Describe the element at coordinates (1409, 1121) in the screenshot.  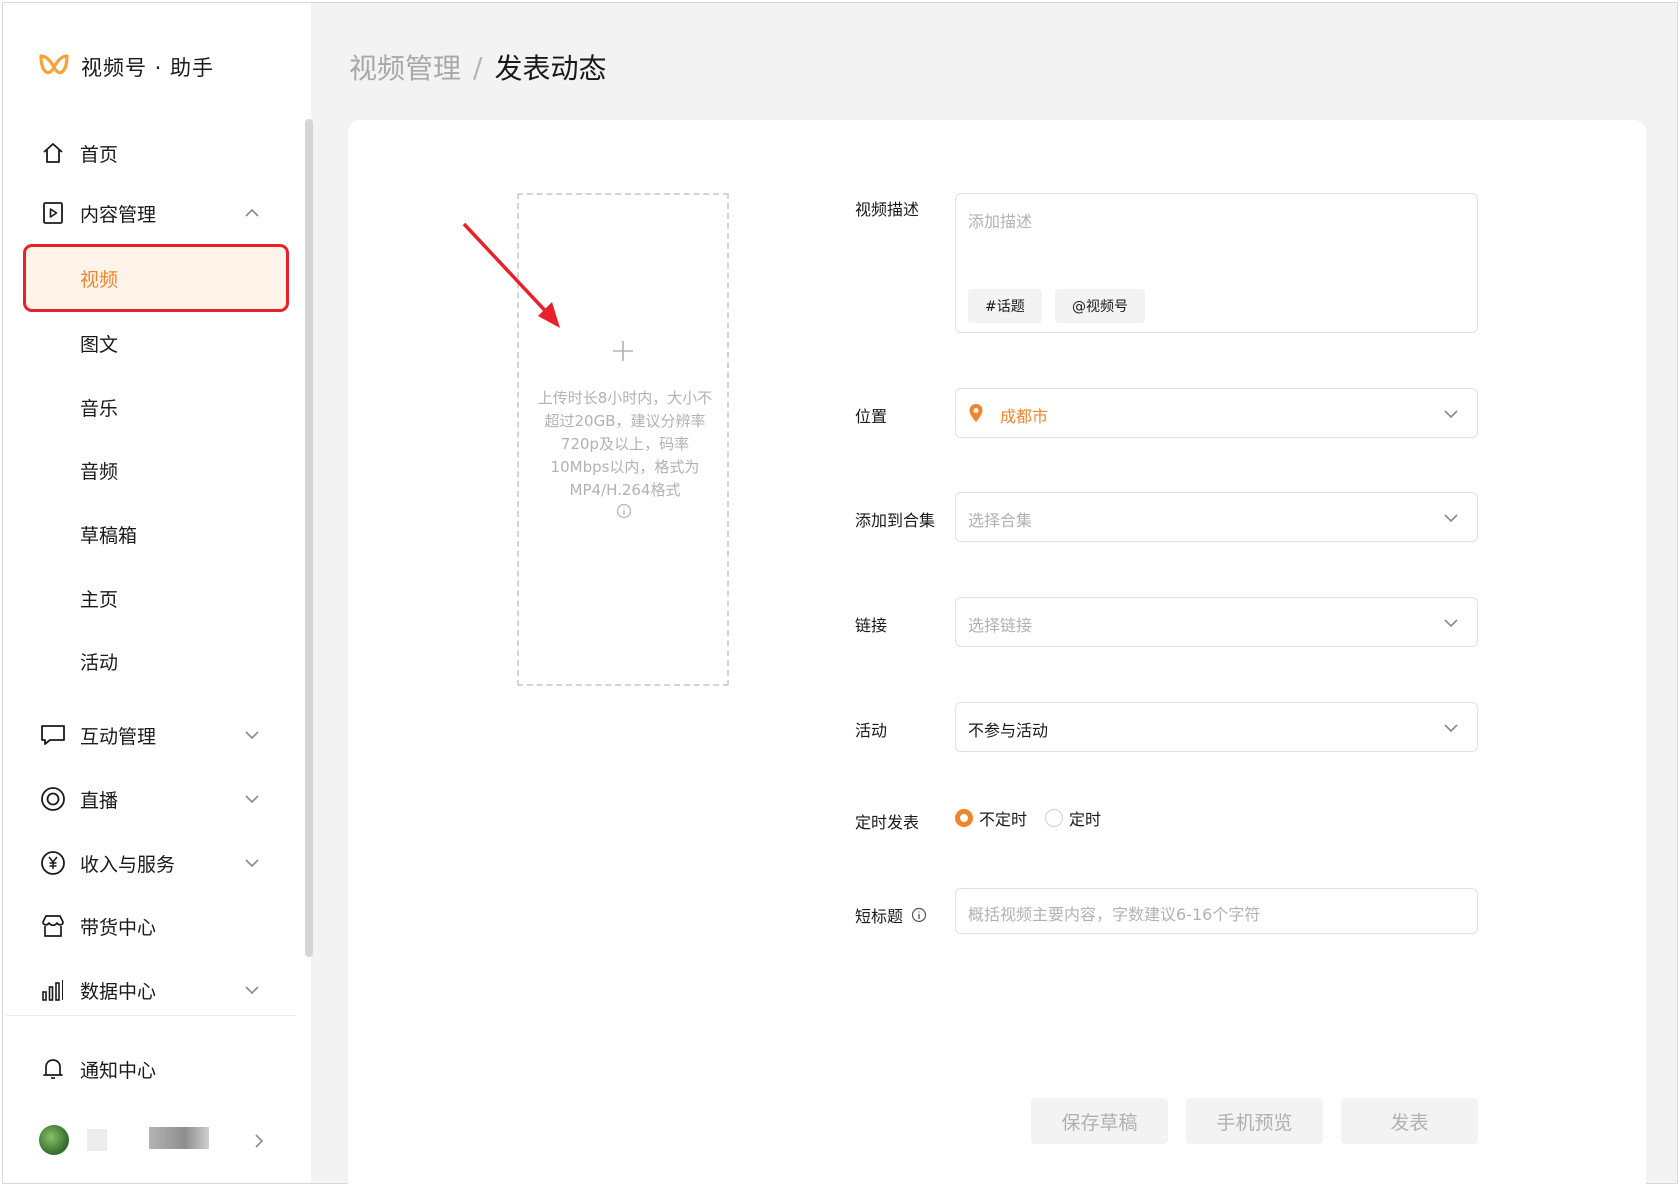
I see `publish-button: 发表` at that location.